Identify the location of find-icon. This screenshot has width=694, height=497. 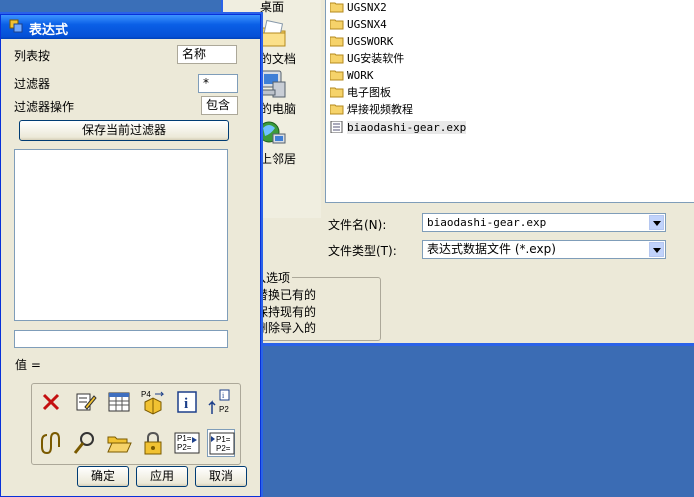
(83, 443).